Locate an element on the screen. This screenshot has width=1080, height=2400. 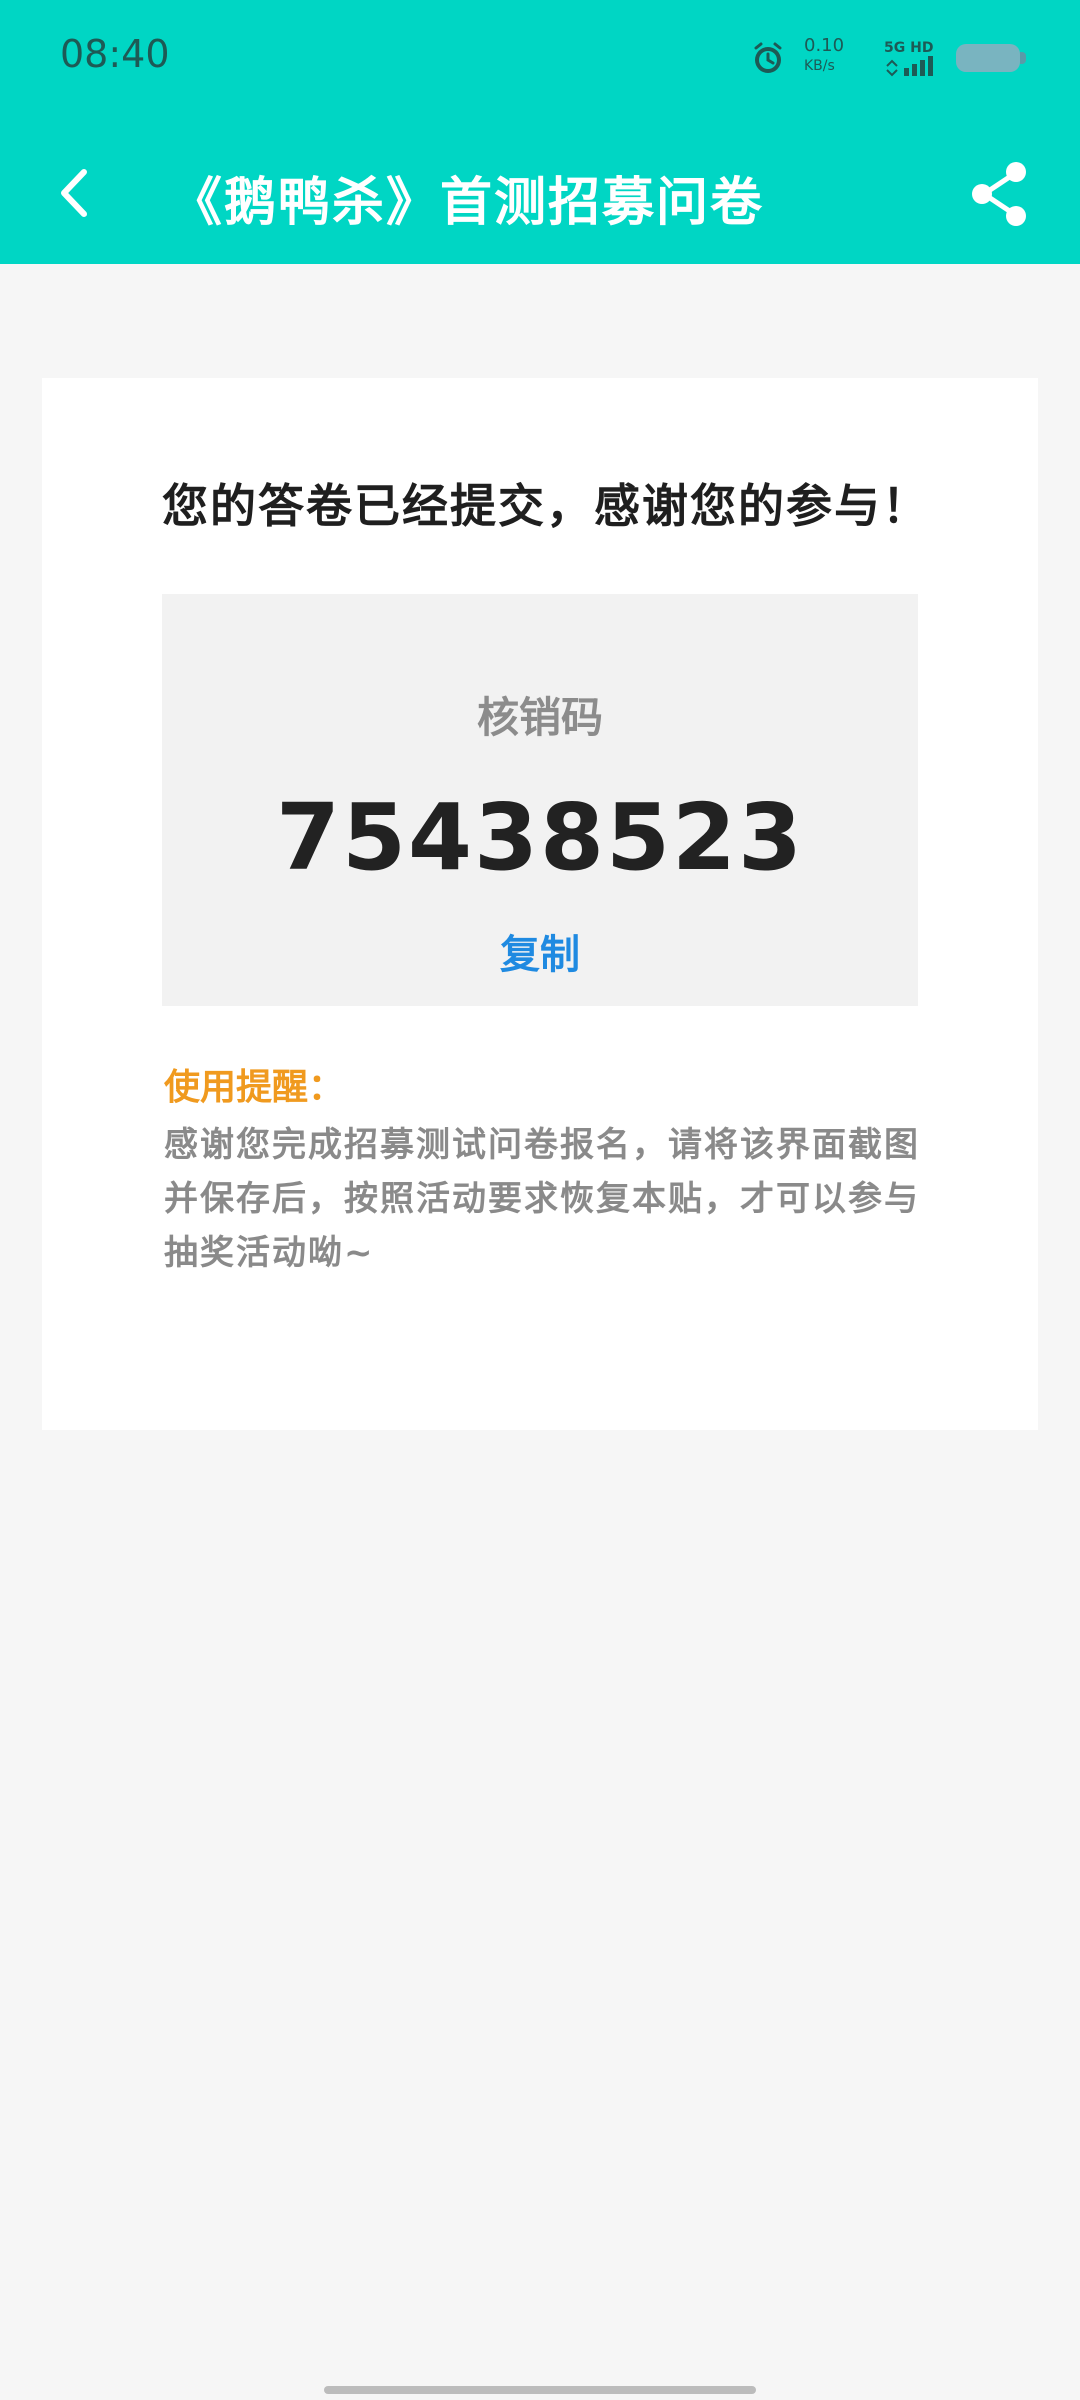
home-indicator is located at coordinates (540, 2390).